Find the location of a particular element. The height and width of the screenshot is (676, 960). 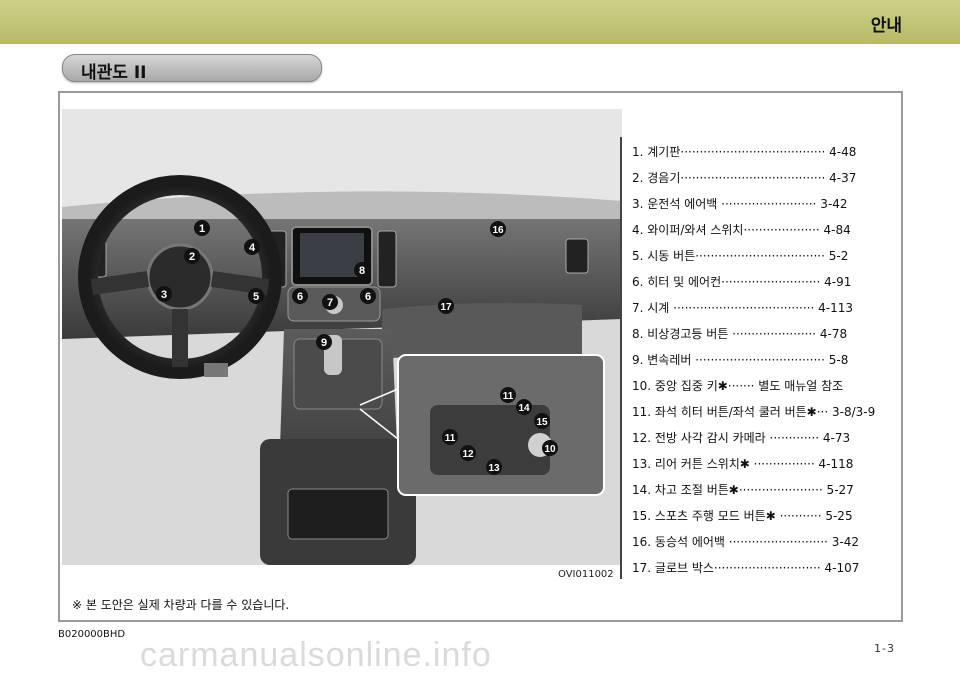

svg-text: 14 is located at coordinates (524, 408).